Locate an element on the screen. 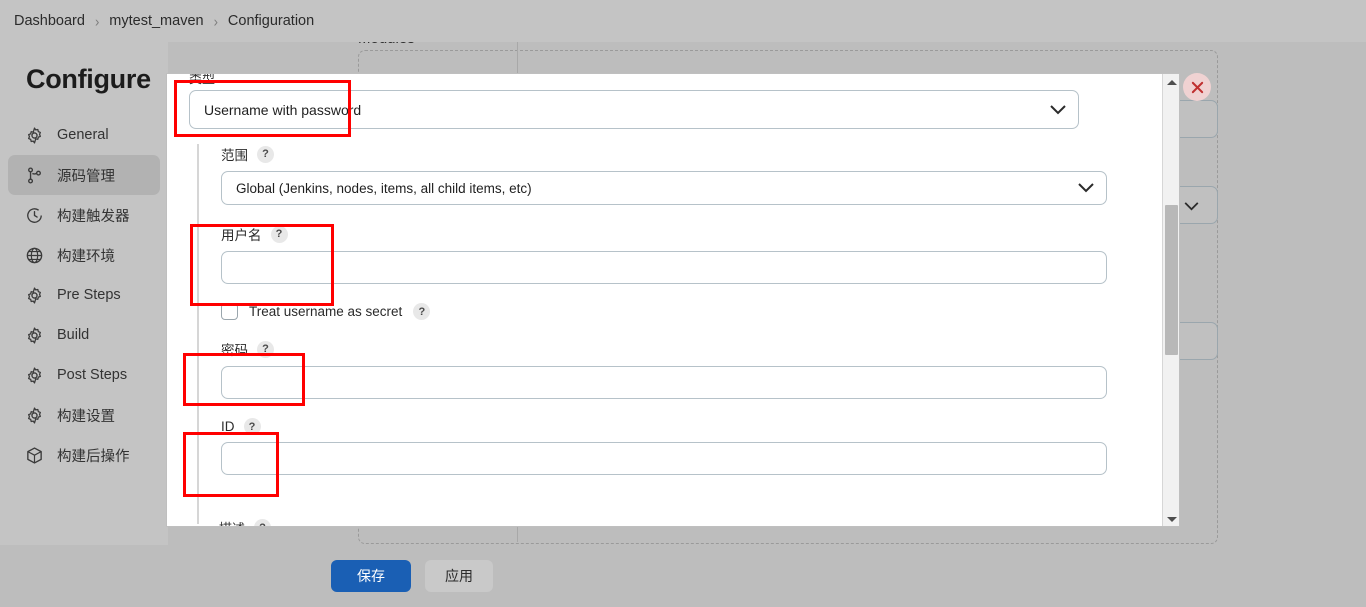 Image resolution: width=1366 pixels, height=607 pixels. sidebar-item-post-build-actions: 构建后操作 is located at coordinates (84, 455).